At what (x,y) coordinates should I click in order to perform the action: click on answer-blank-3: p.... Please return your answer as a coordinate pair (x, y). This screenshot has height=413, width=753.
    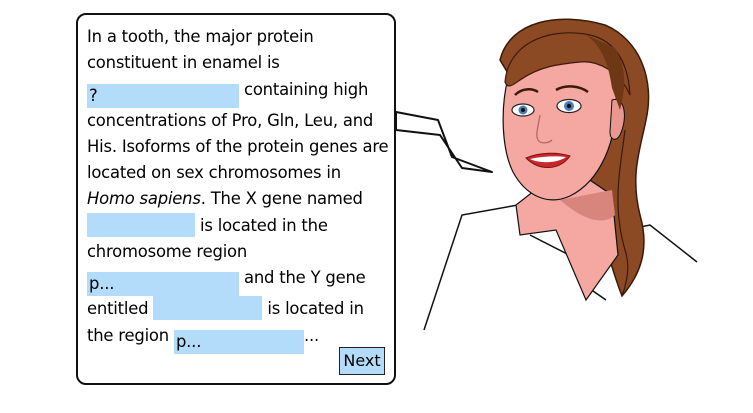
    Looking at the image, I should click on (163, 284).